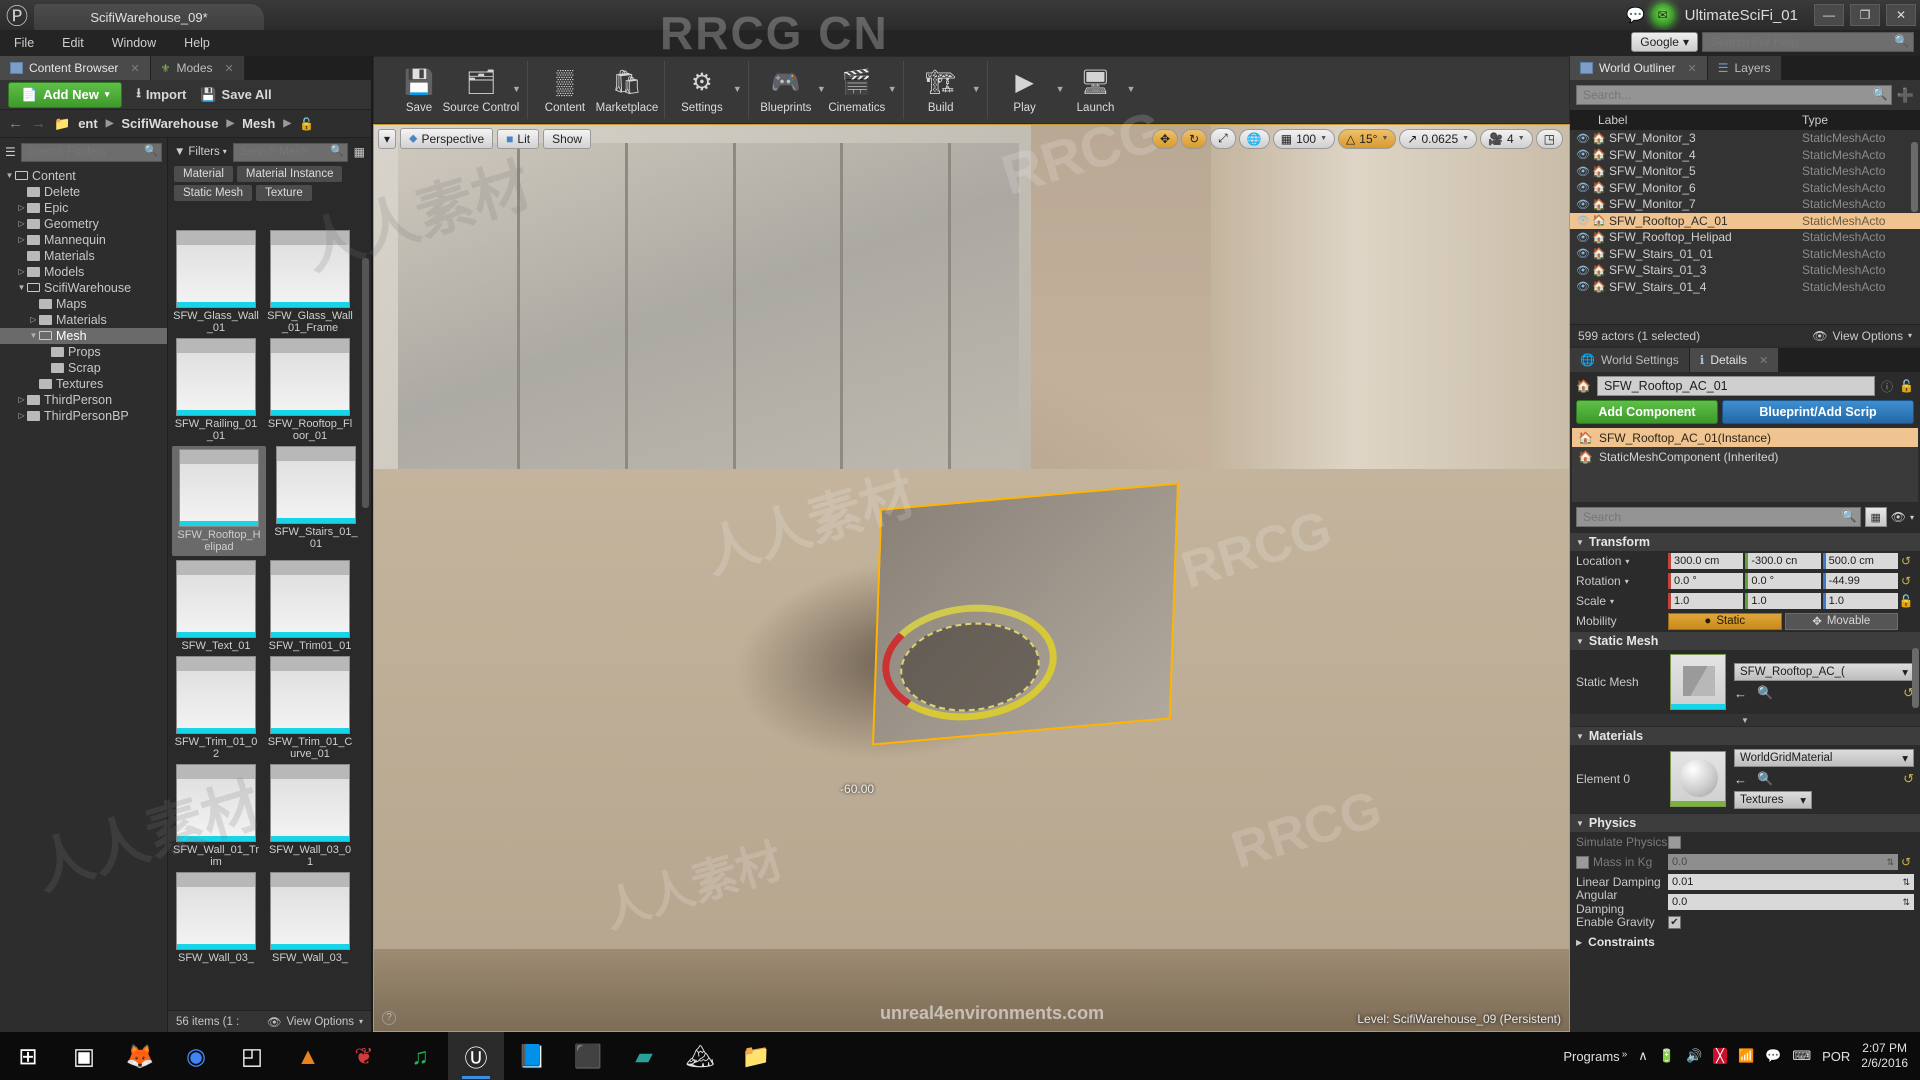  I want to click on keyboard-icon: ⌨, so click(1801, 1056).